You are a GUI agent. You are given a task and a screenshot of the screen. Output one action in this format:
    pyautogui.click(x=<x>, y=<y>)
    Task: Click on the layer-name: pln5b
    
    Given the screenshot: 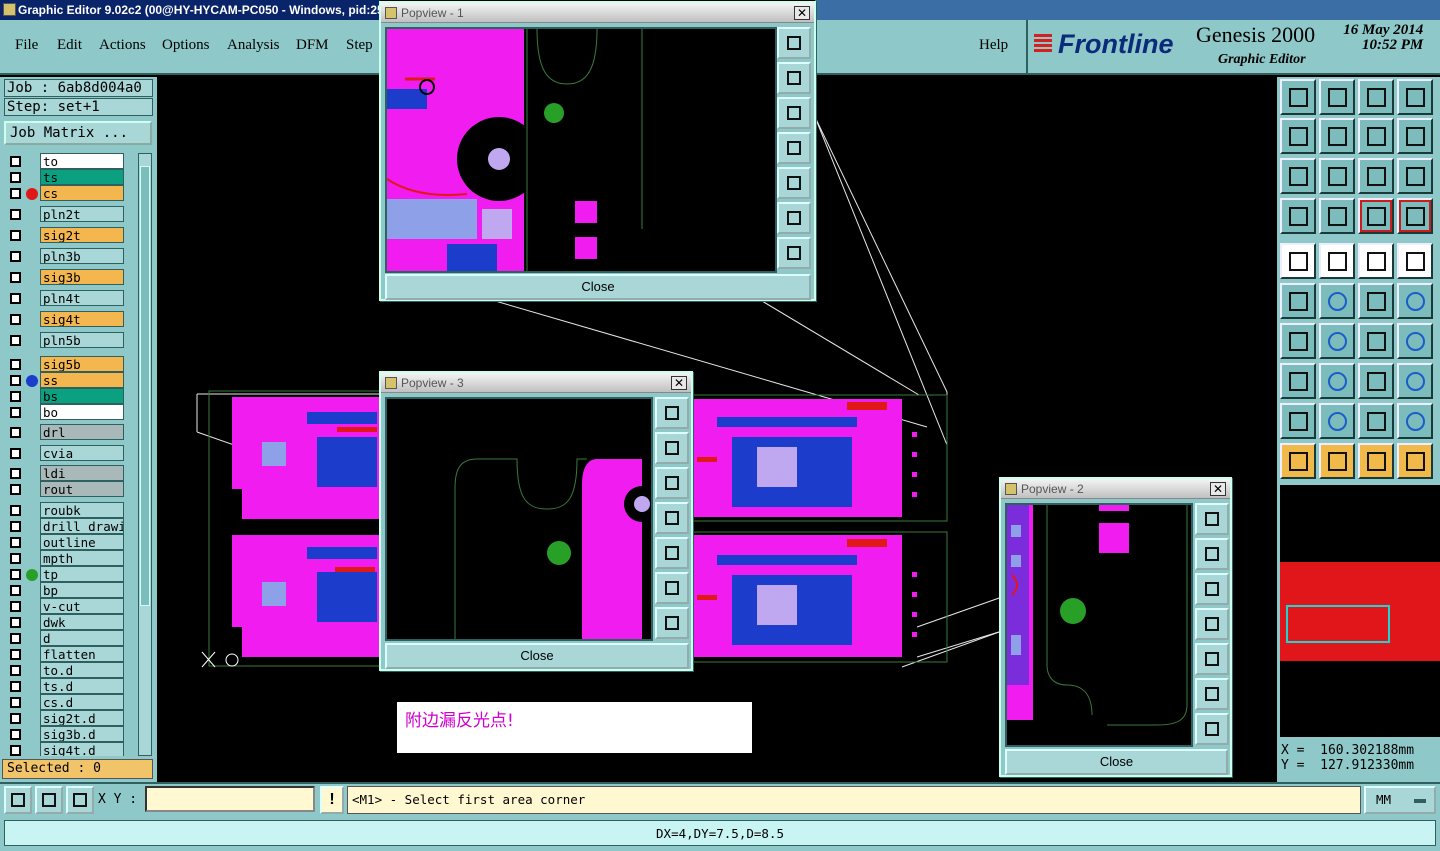 What is the action you would take?
    pyautogui.click(x=82, y=340)
    